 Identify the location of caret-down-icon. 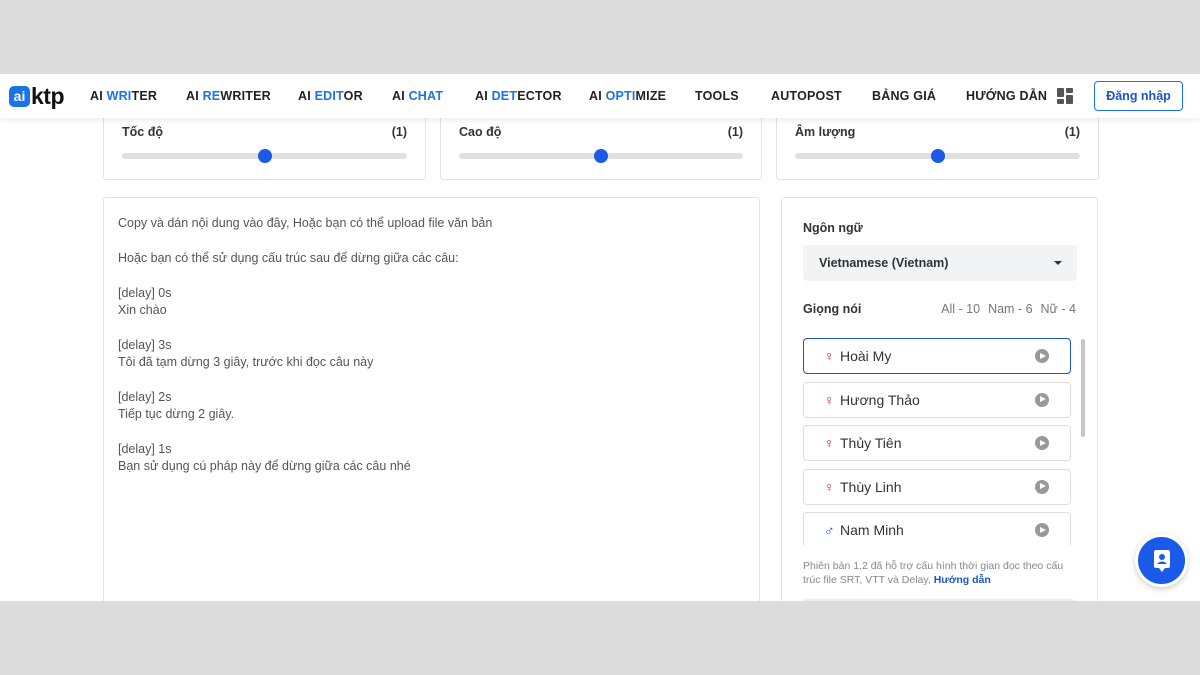
(1058, 263).